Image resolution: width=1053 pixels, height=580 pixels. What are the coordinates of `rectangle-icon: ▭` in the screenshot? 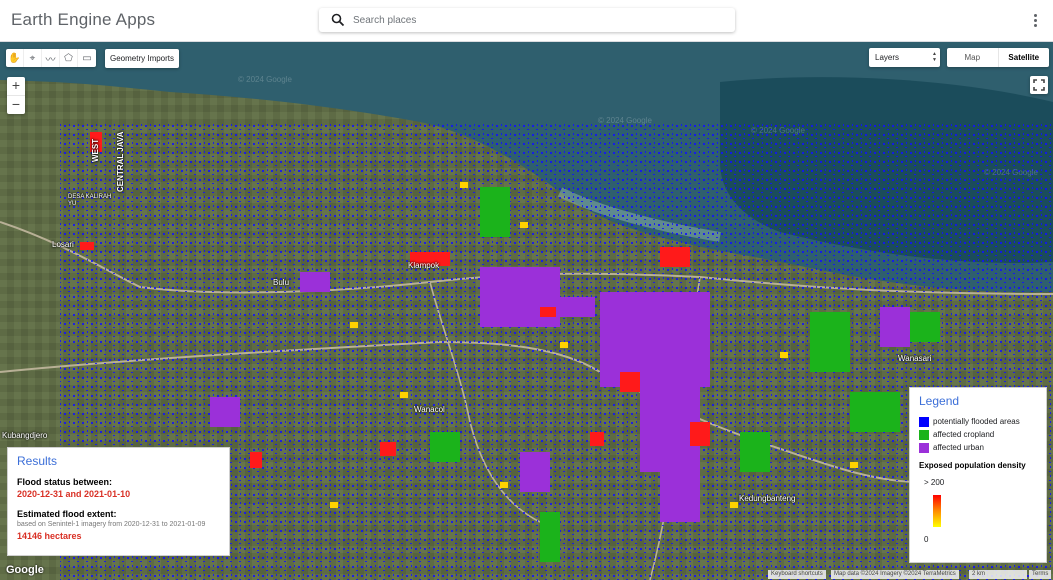 It's located at (87, 58).